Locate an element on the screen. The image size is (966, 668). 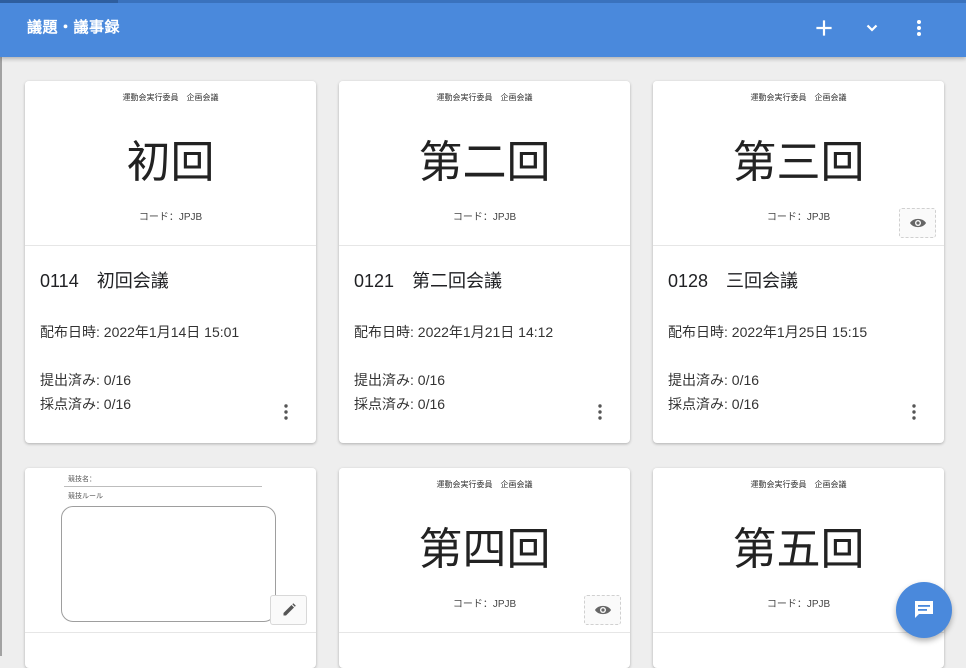
thumbnail-title: 第二回 is located at coordinates (484, 162).